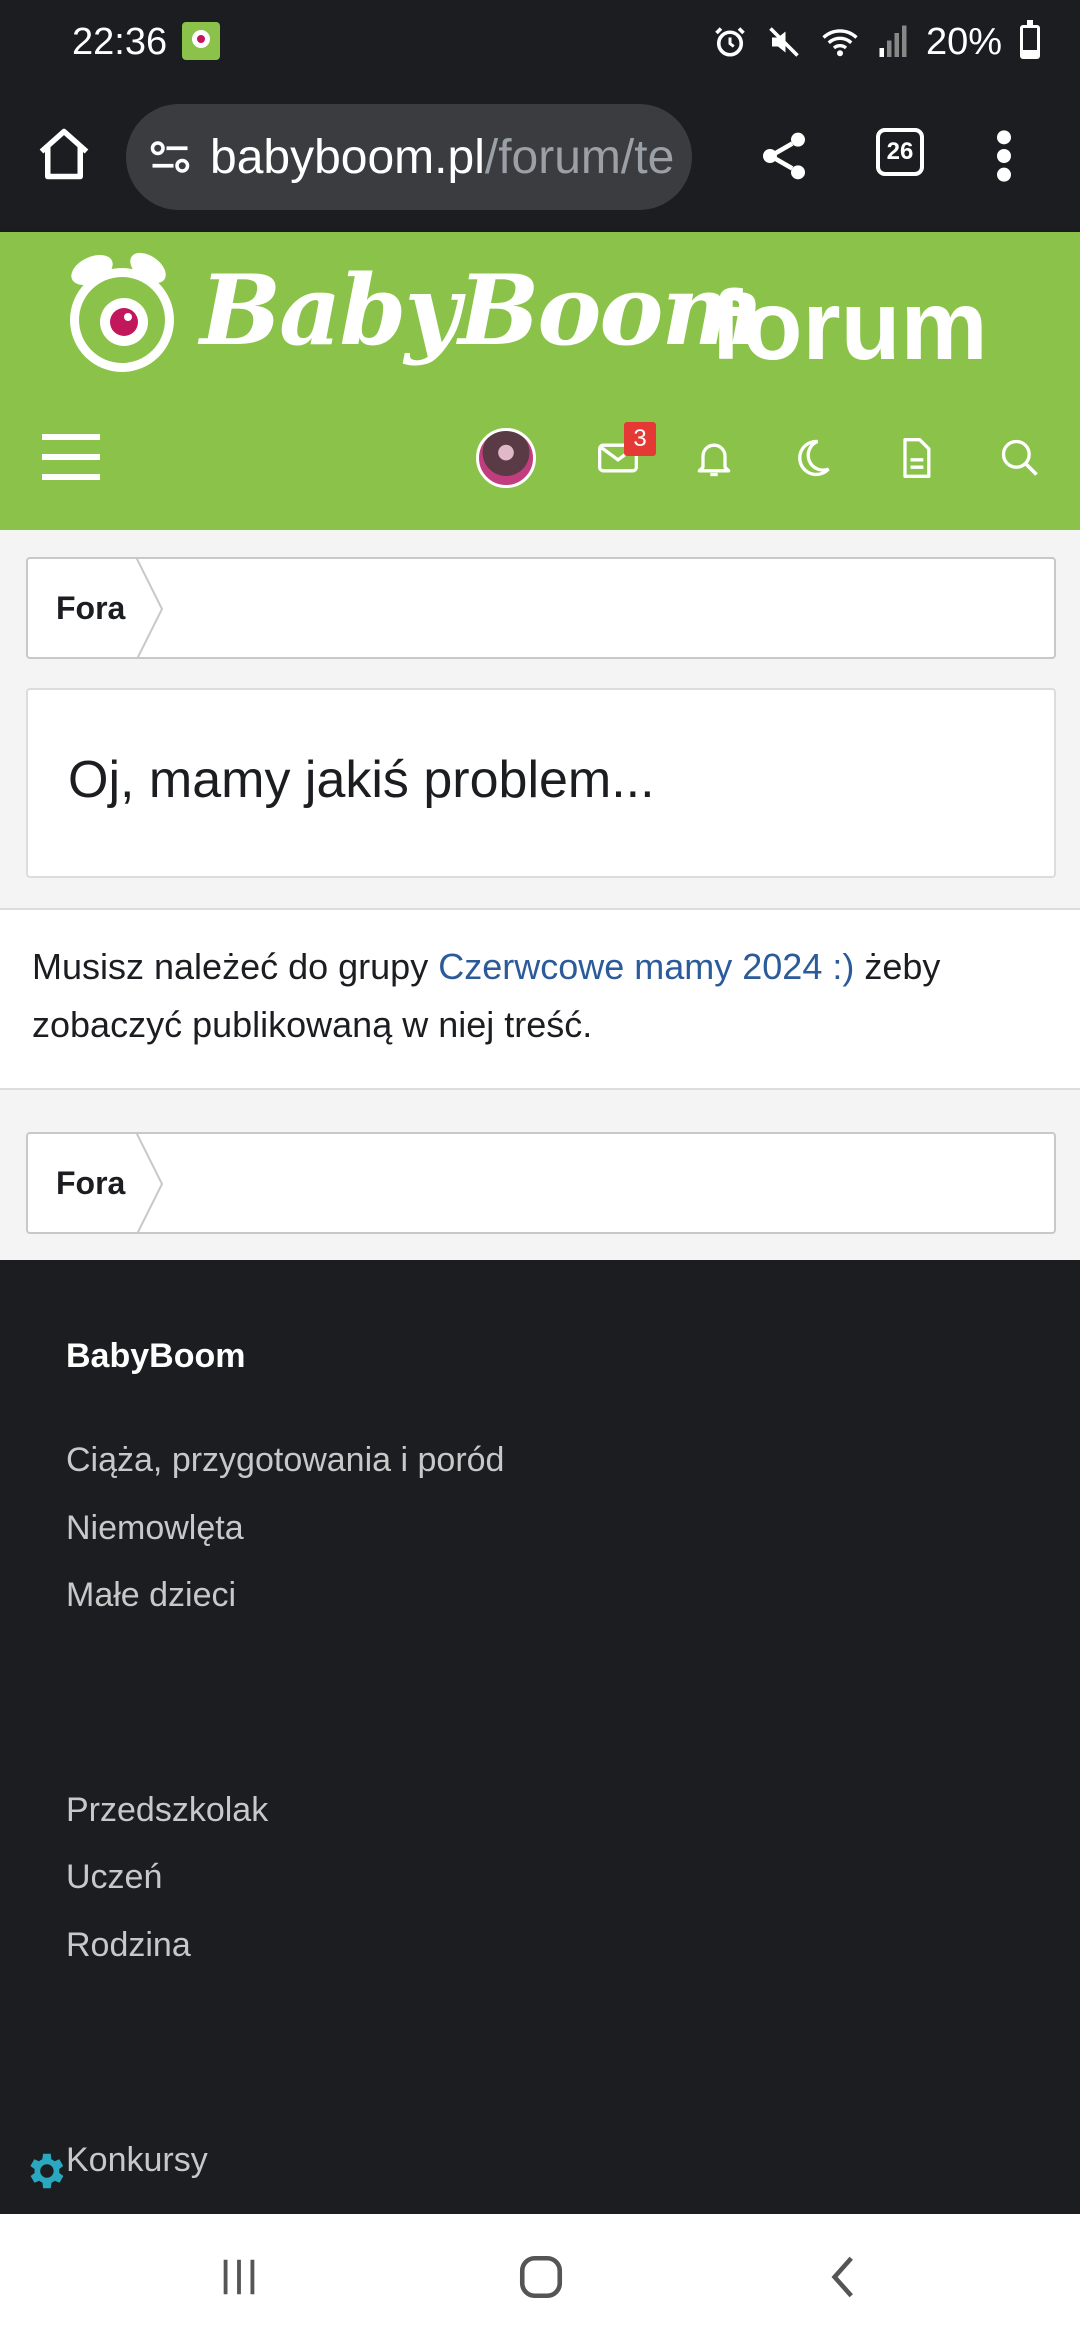 This screenshot has height=2340, width=1080. What do you see at coordinates (1004, 156) in the screenshot?
I see `more-vert-icon` at bounding box center [1004, 156].